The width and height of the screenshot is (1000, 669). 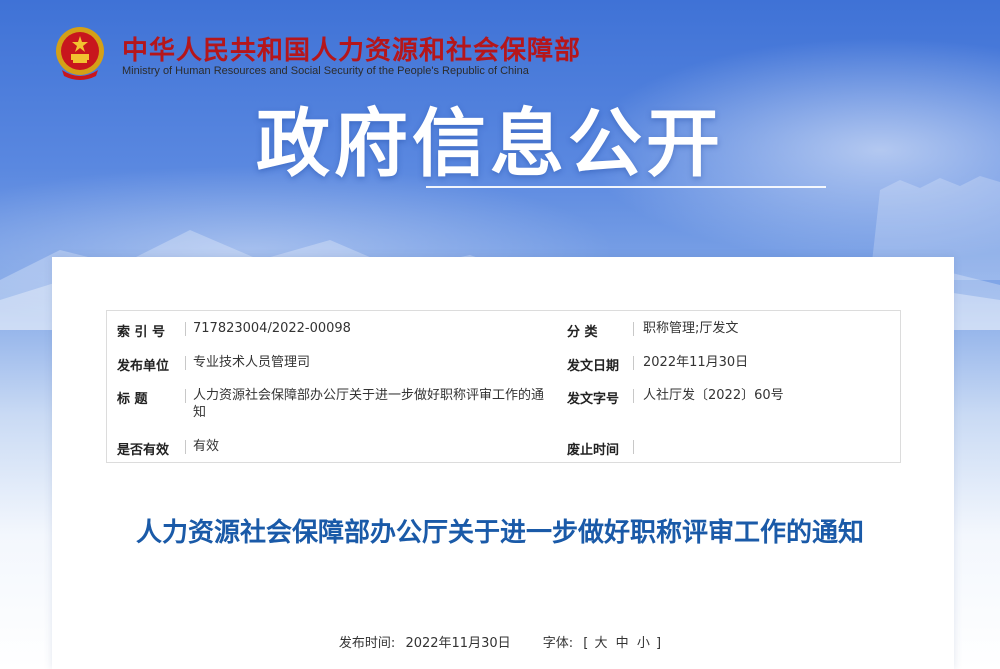 I want to click on font-bracket-close: ], so click(x=658, y=643).